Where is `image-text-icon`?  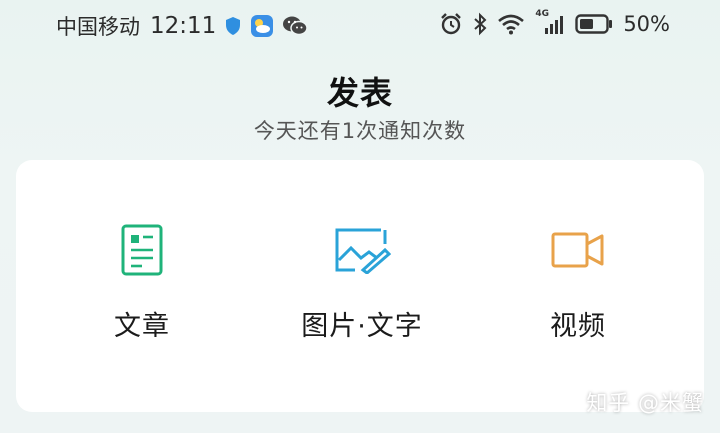 image-text-icon is located at coordinates (362, 250).